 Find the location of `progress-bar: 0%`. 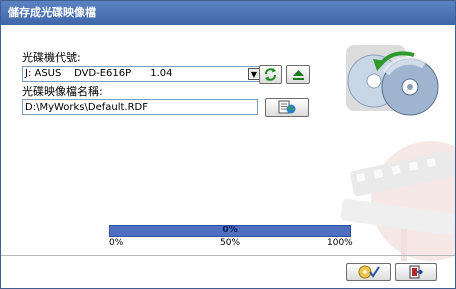

progress-bar: 0% is located at coordinates (230, 231).